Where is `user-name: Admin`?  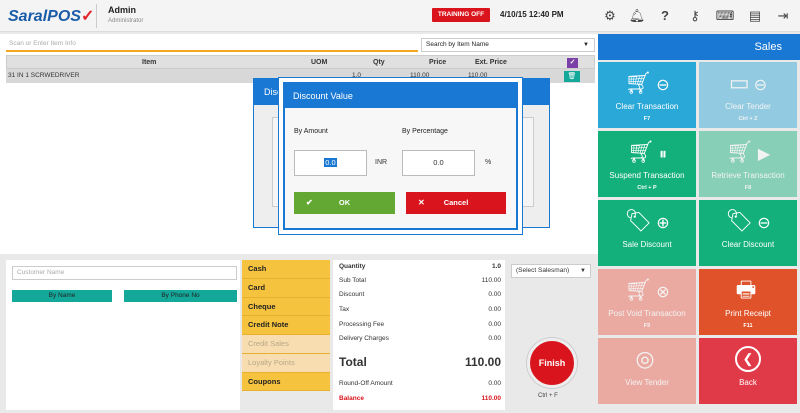
user-name: Admin is located at coordinates (122, 10).